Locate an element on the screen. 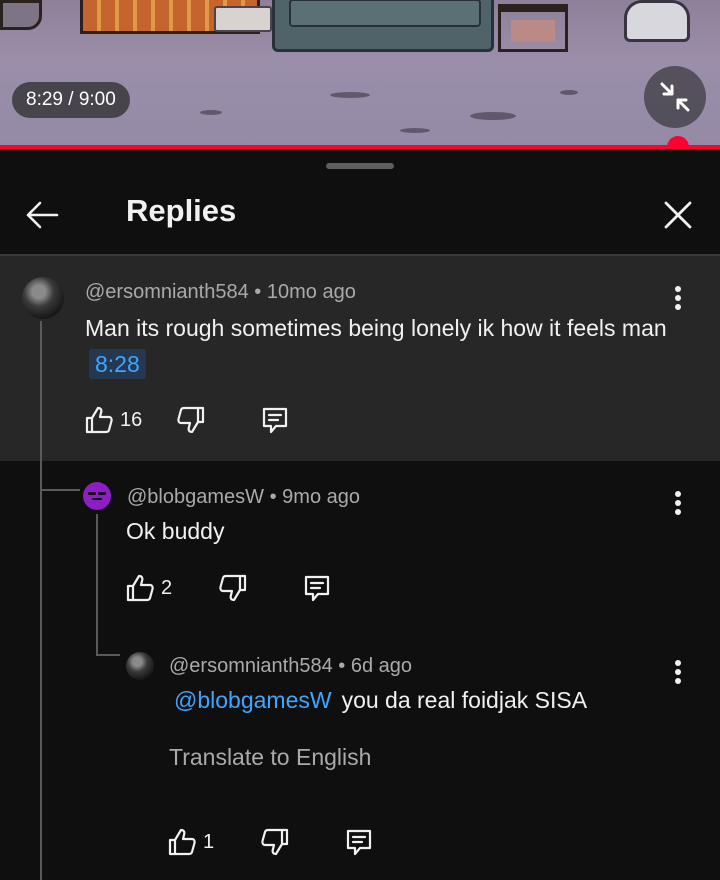 The image size is (720, 880). comment-age: 9mo ago is located at coordinates (321, 497).